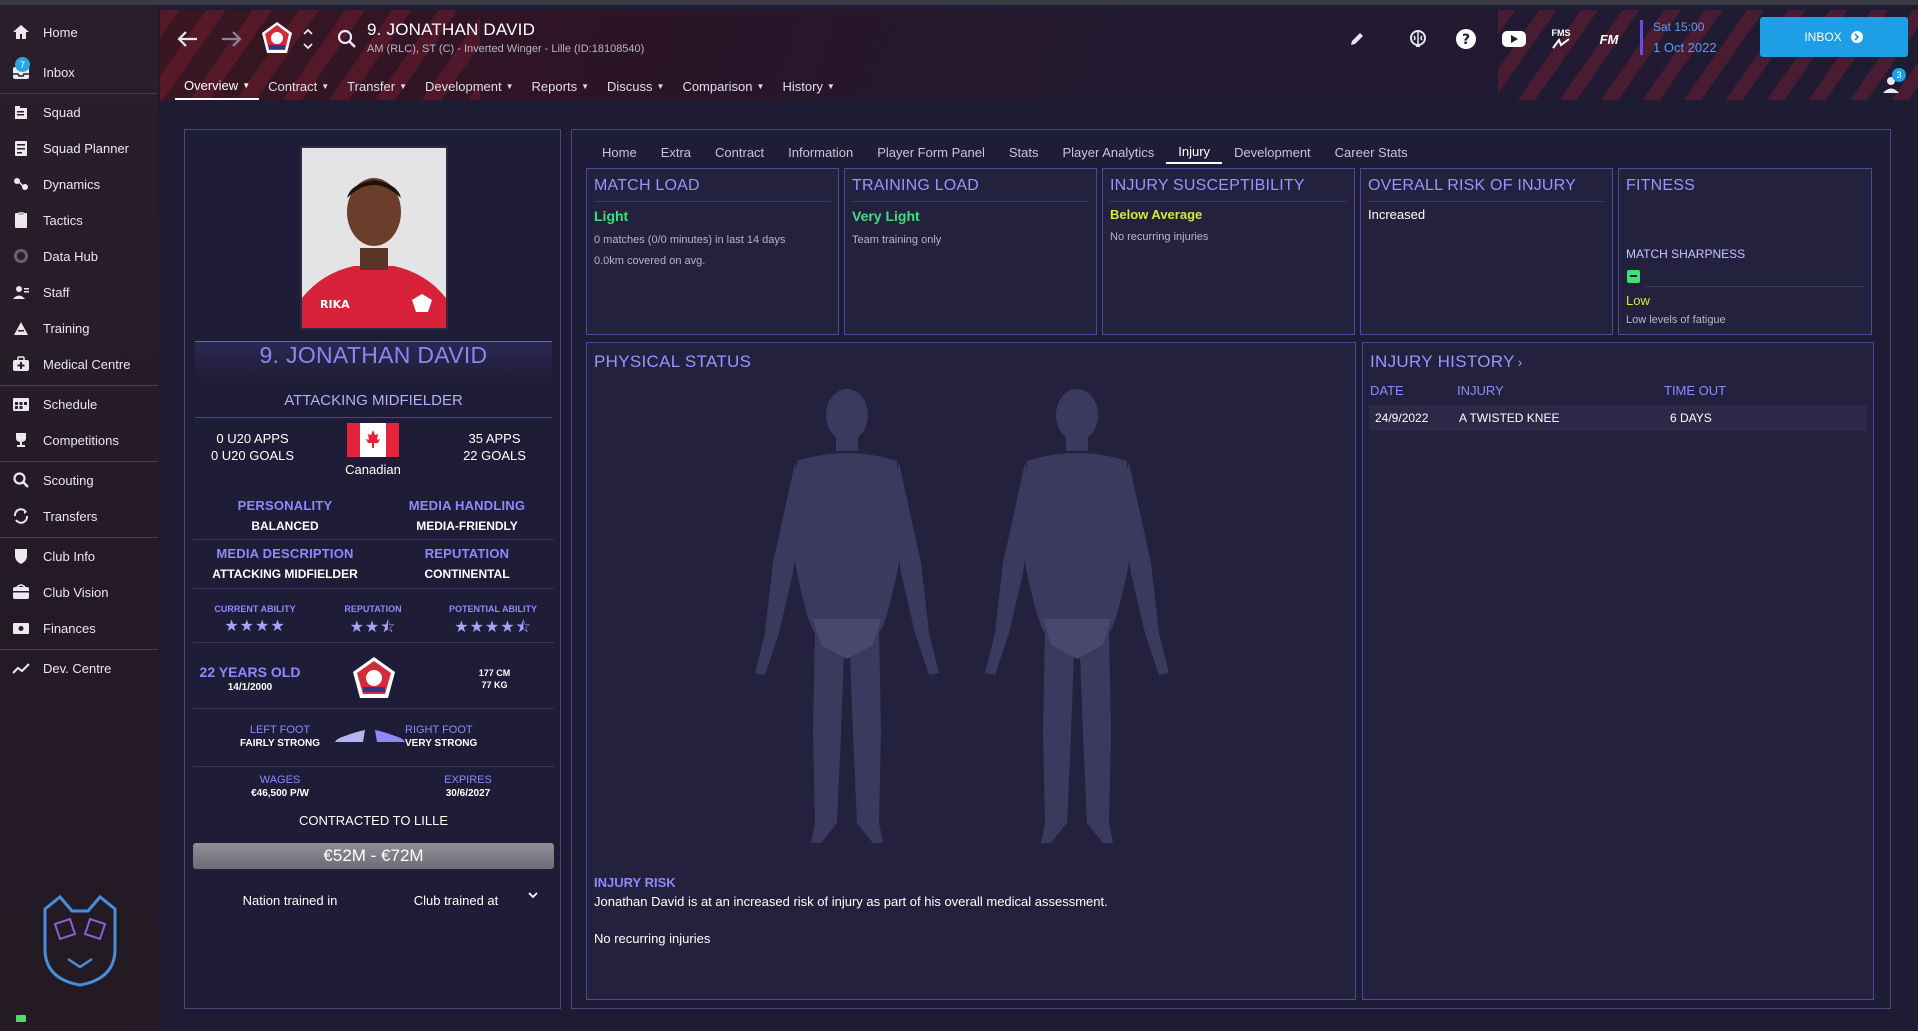 The image size is (1918, 1031). What do you see at coordinates (298, 86) in the screenshot?
I see `tab-contract: Contract ▼` at bounding box center [298, 86].